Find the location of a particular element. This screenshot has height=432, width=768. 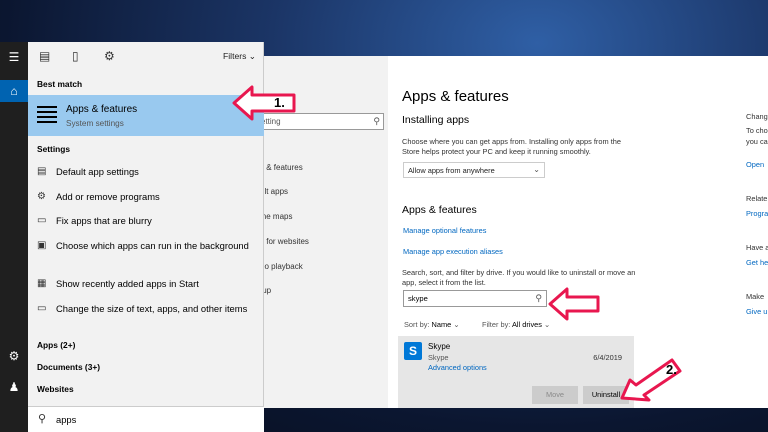

nav-item-offline-maps: ine maps is located at coordinates (276, 216).